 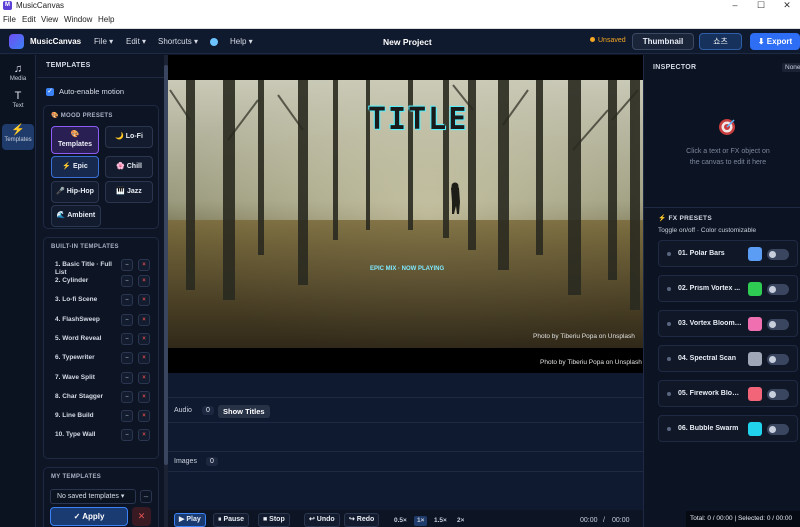 I want to click on template-row: 9. Line Build – ×, so click(x=103, y=416).